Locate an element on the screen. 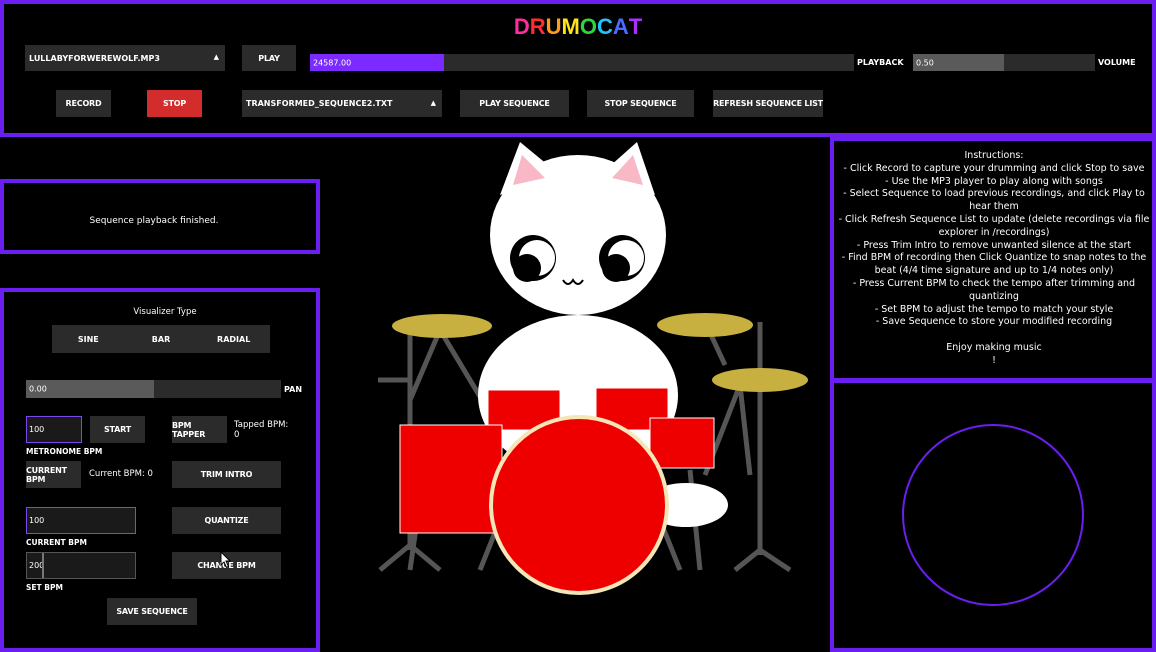 The height and width of the screenshot is (652, 1156). playback-slider: 24587.00 is located at coordinates (582, 62).